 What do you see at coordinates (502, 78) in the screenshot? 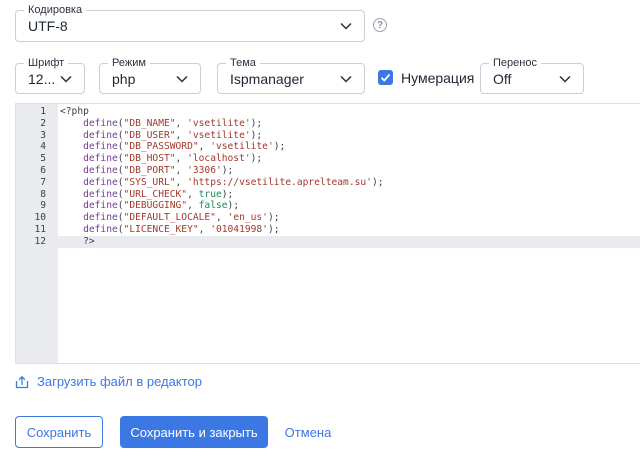
I see `wrap-value: Off` at bounding box center [502, 78].